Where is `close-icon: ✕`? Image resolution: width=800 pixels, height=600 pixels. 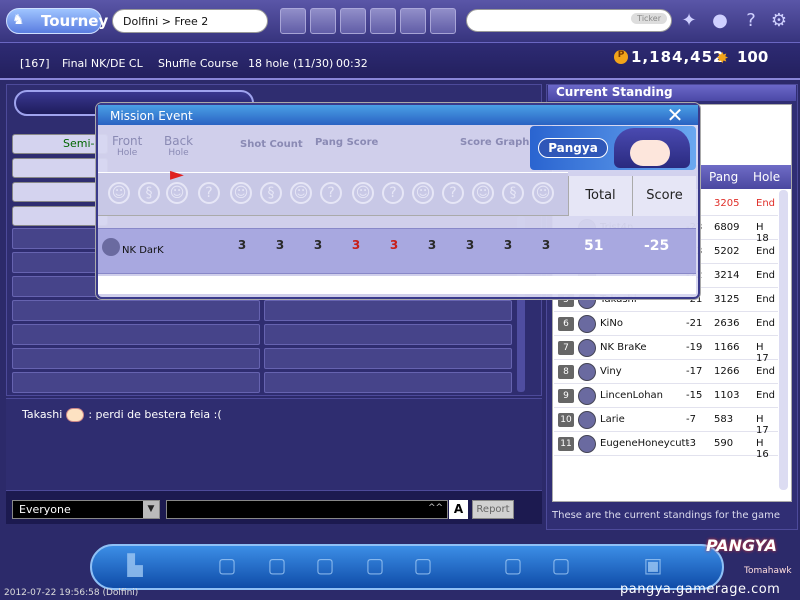
close-icon: ✕ is located at coordinates (675, 115).